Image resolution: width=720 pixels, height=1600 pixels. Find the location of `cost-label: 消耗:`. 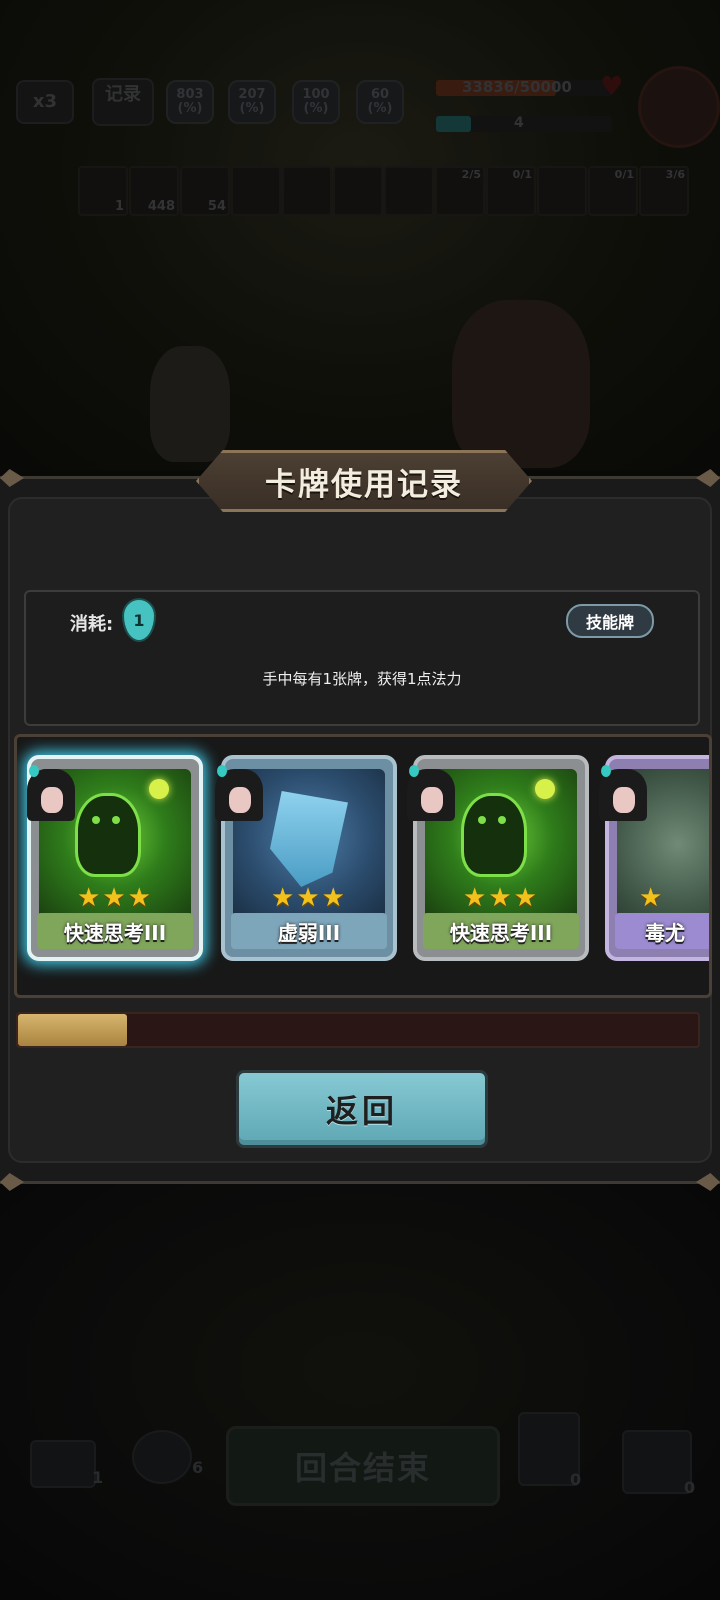

cost-label: 消耗: is located at coordinates (92, 624).